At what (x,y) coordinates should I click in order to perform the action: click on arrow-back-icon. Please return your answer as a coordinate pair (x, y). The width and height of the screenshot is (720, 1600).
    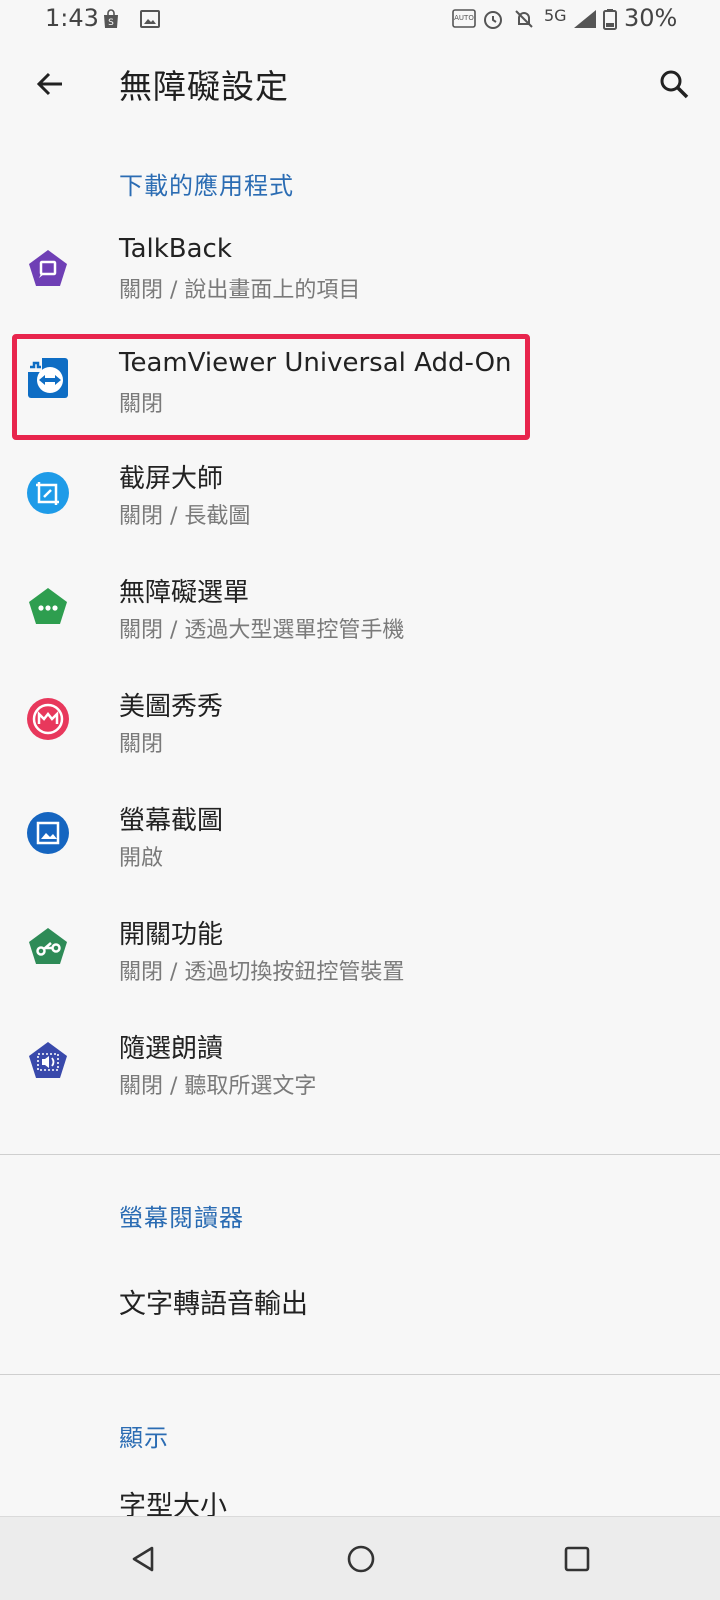
    Looking at the image, I should click on (49, 84).